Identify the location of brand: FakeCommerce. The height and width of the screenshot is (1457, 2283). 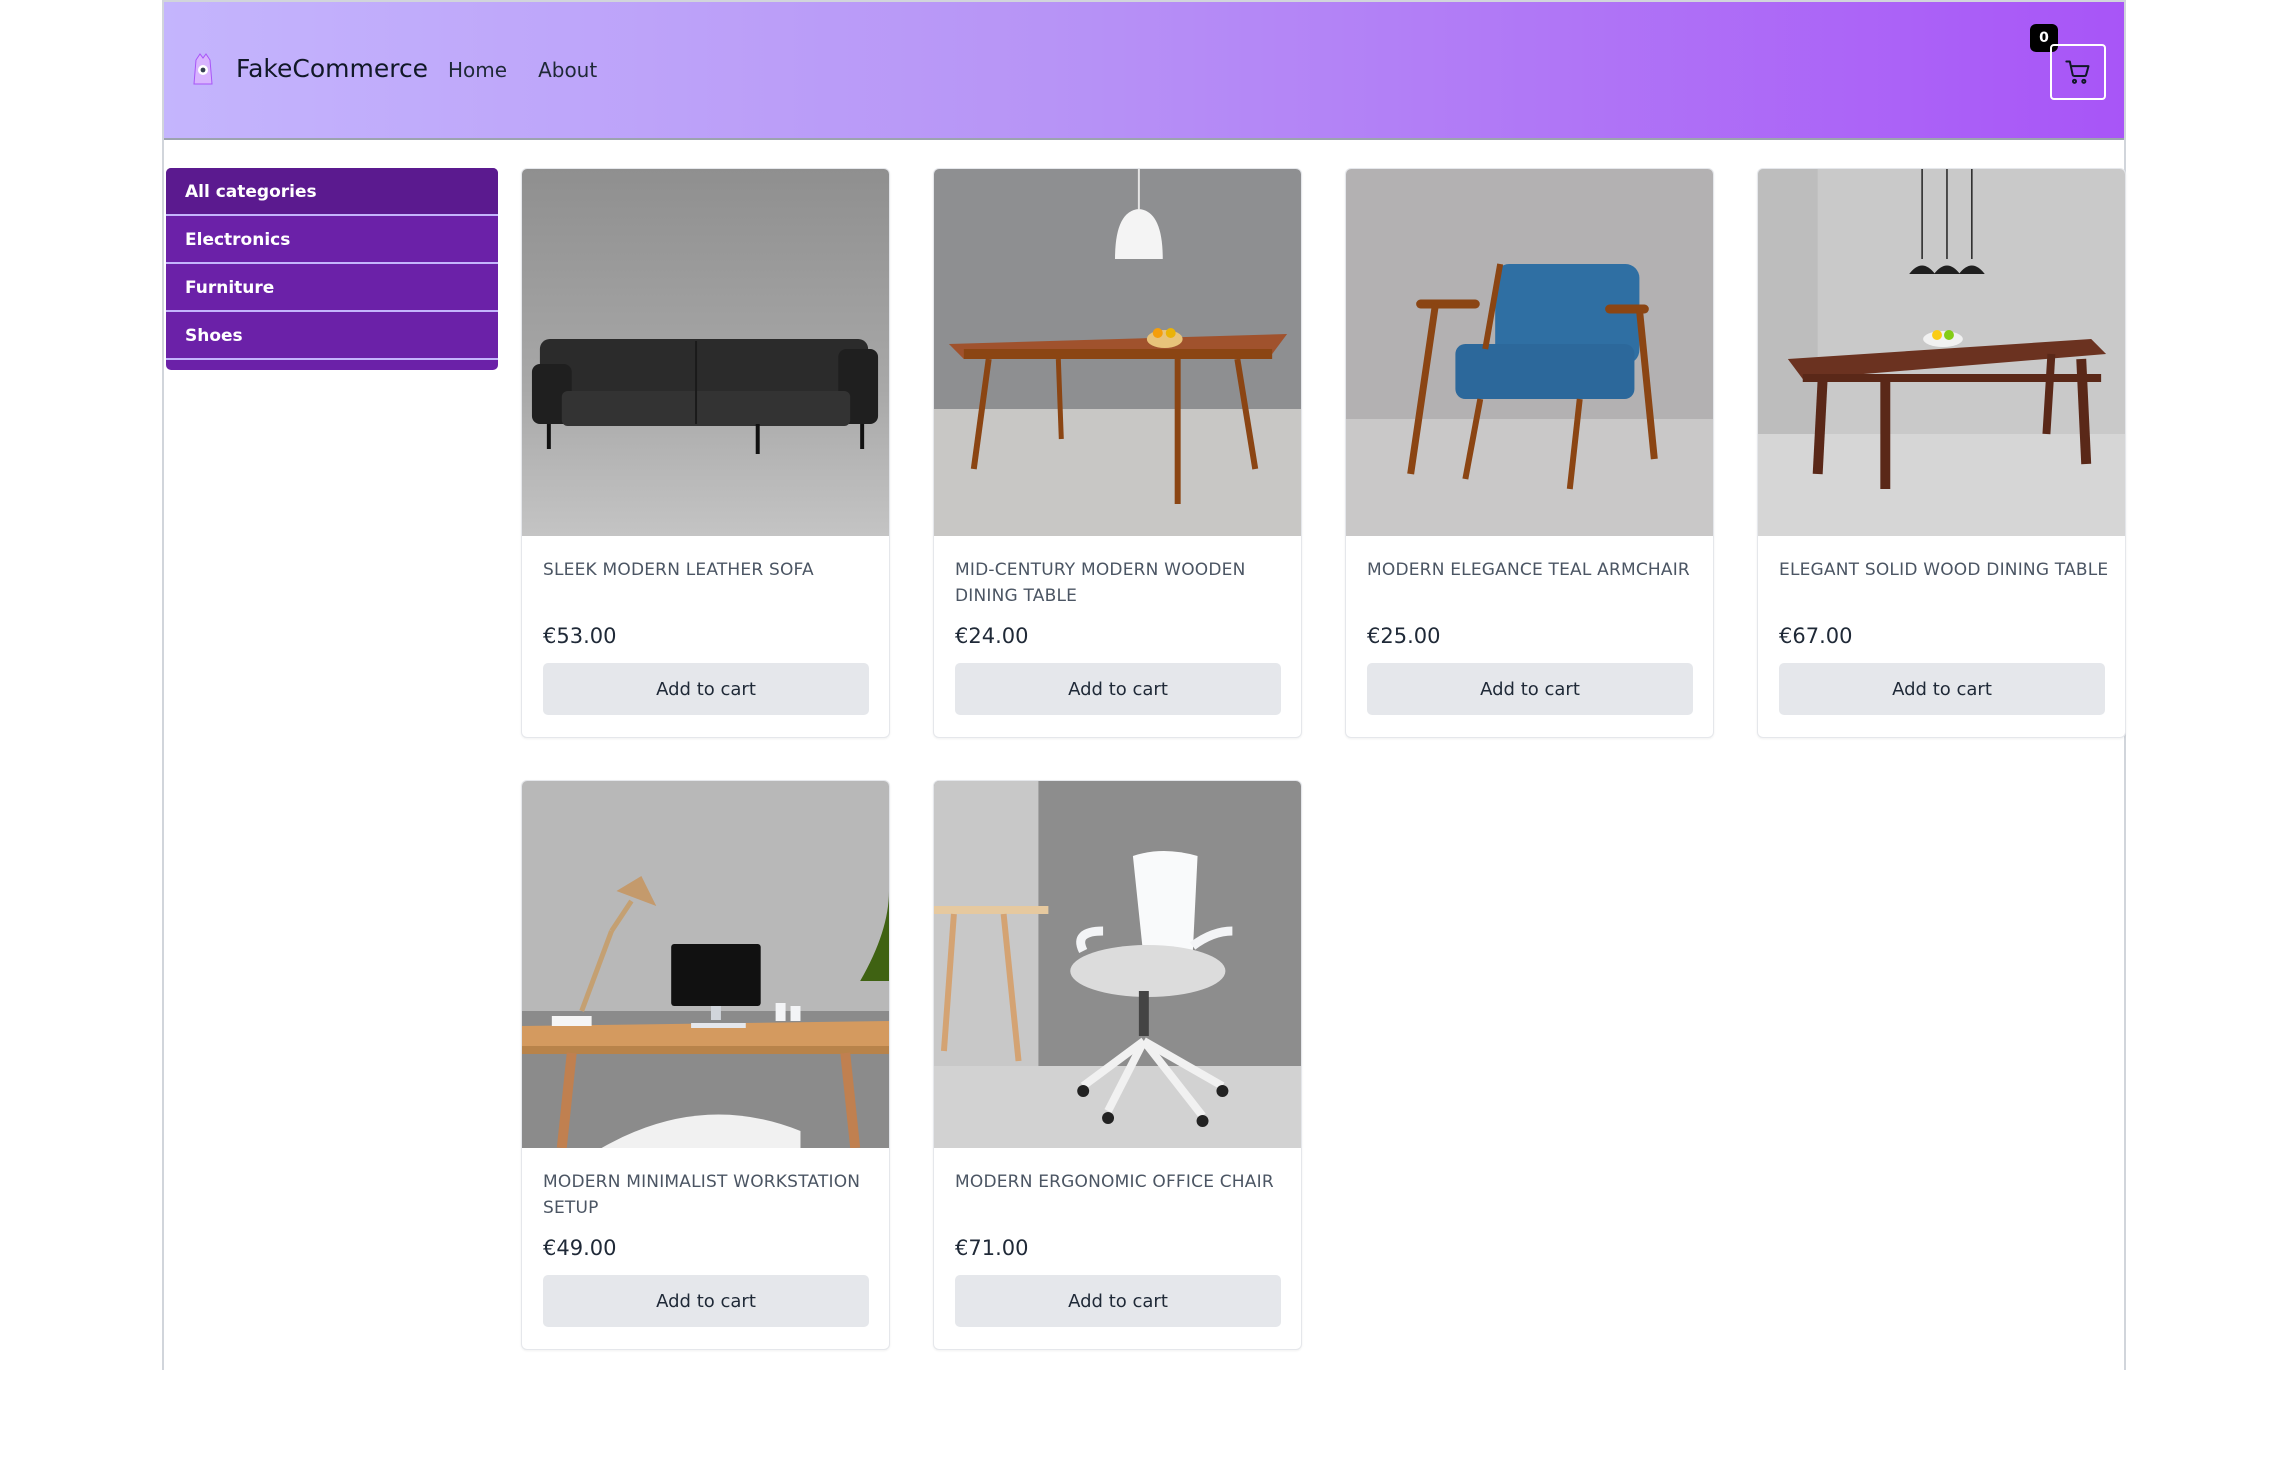
(307, 68).